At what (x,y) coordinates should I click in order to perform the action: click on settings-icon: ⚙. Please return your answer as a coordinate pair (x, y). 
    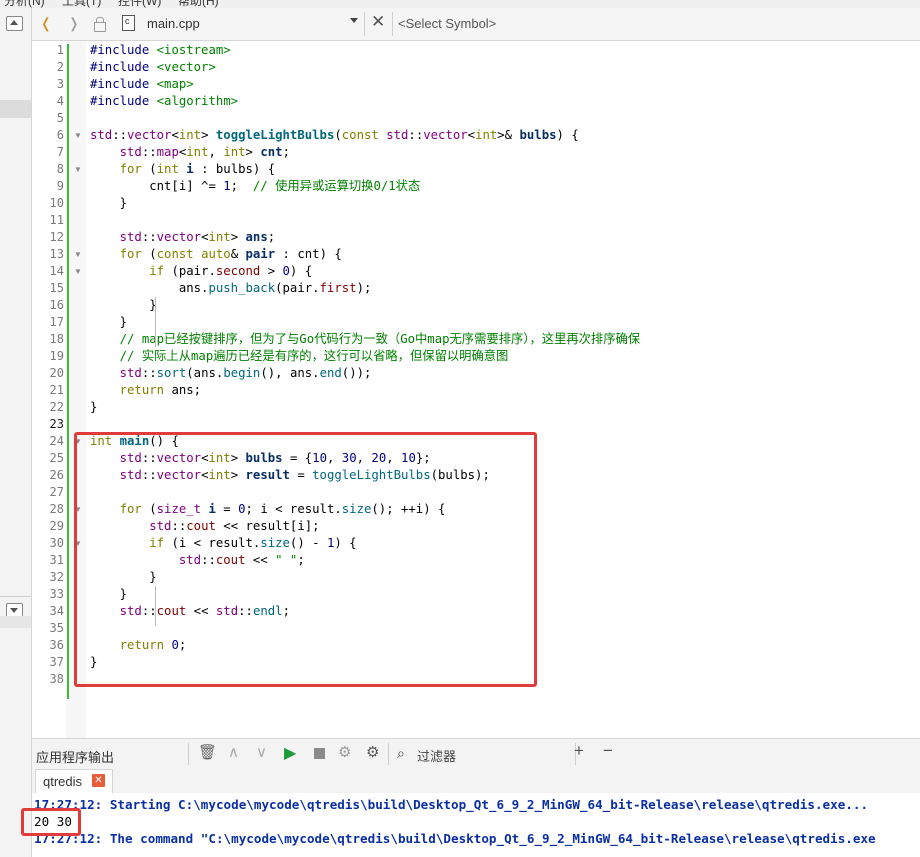
    Looking at the image, I should click on (372, 752).